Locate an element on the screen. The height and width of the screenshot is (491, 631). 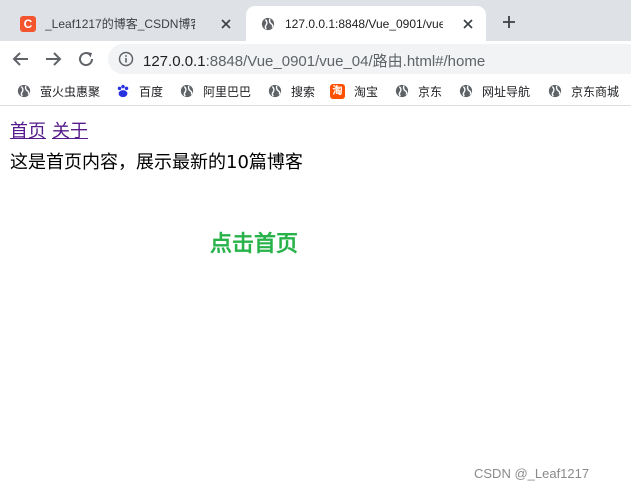
bookmark-label: 京东商城 is located at coordinates (595, 91).